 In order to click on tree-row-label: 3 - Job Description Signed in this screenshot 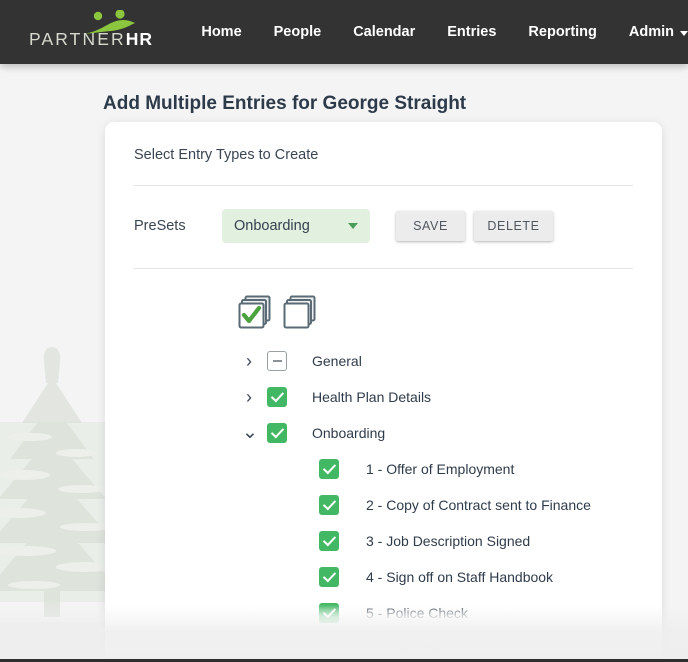, I will do `click(448, 541)`.